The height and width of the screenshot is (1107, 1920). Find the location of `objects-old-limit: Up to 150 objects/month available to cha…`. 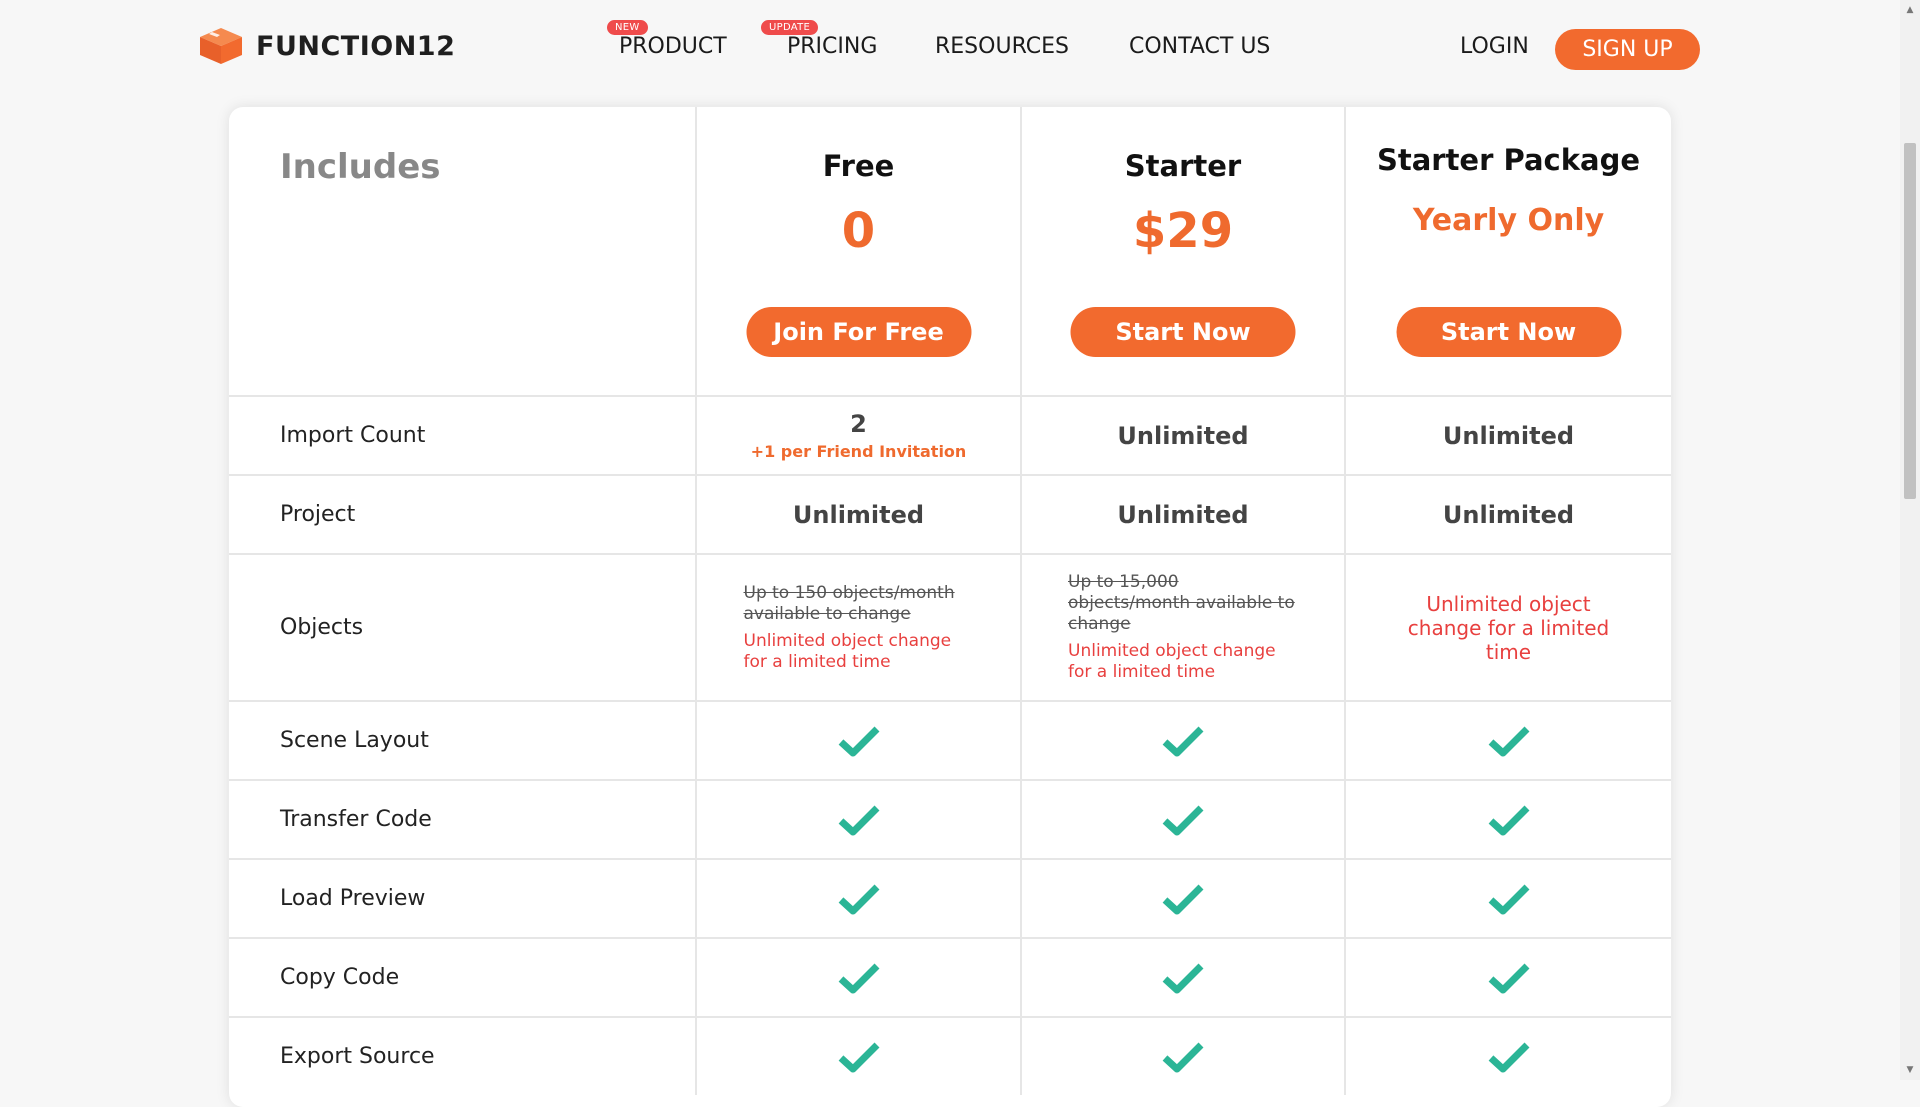

objects-old-limit: Up to 150 objects/month available to cha… is located at coordinates (849, 603).